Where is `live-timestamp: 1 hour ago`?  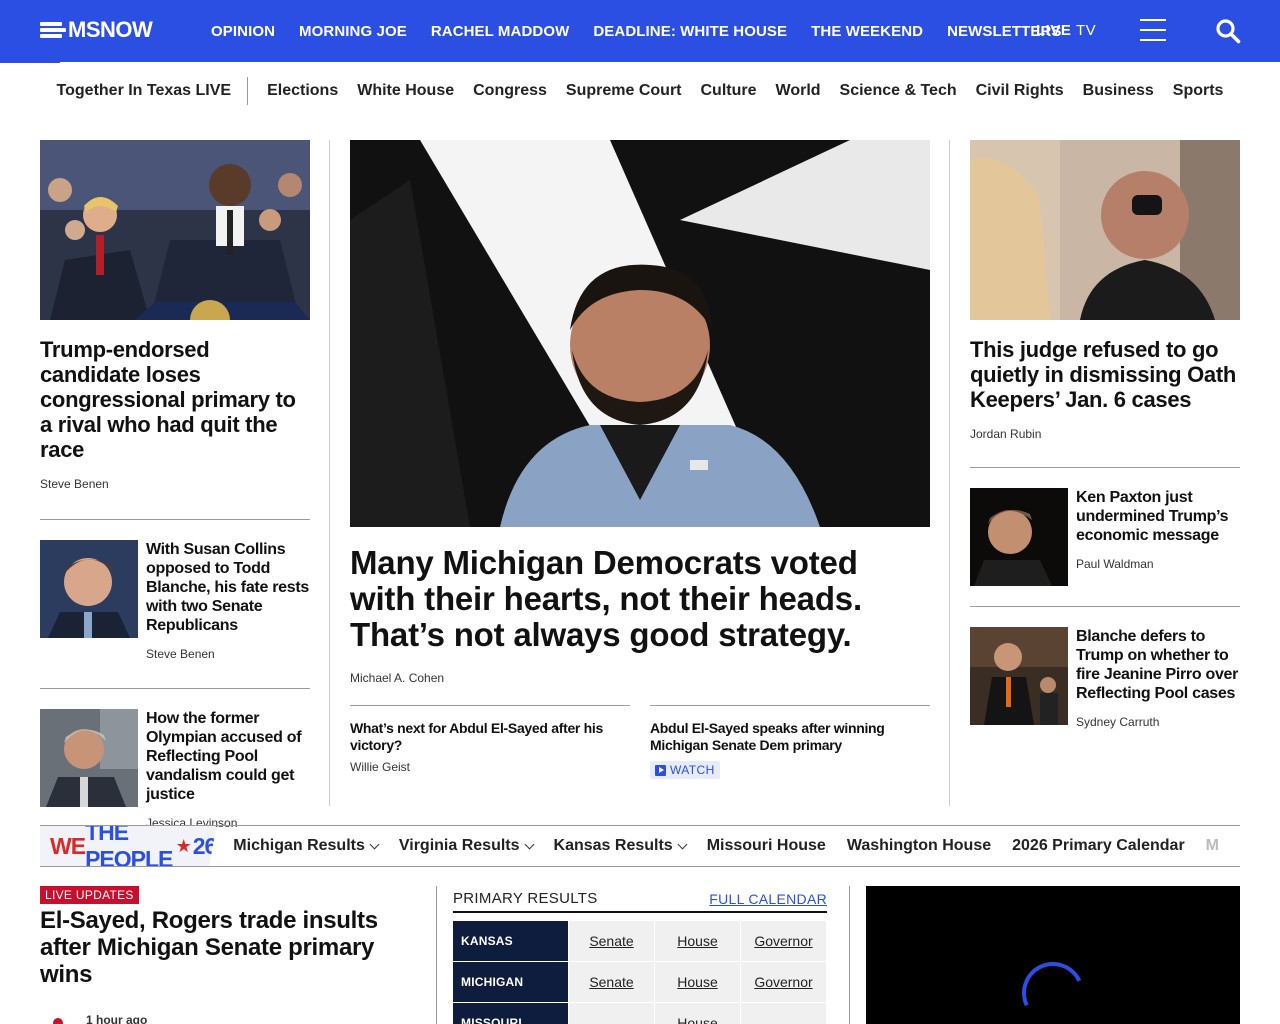 live-timestamp: 1 hour ago is located at coordinates (117, 1018).